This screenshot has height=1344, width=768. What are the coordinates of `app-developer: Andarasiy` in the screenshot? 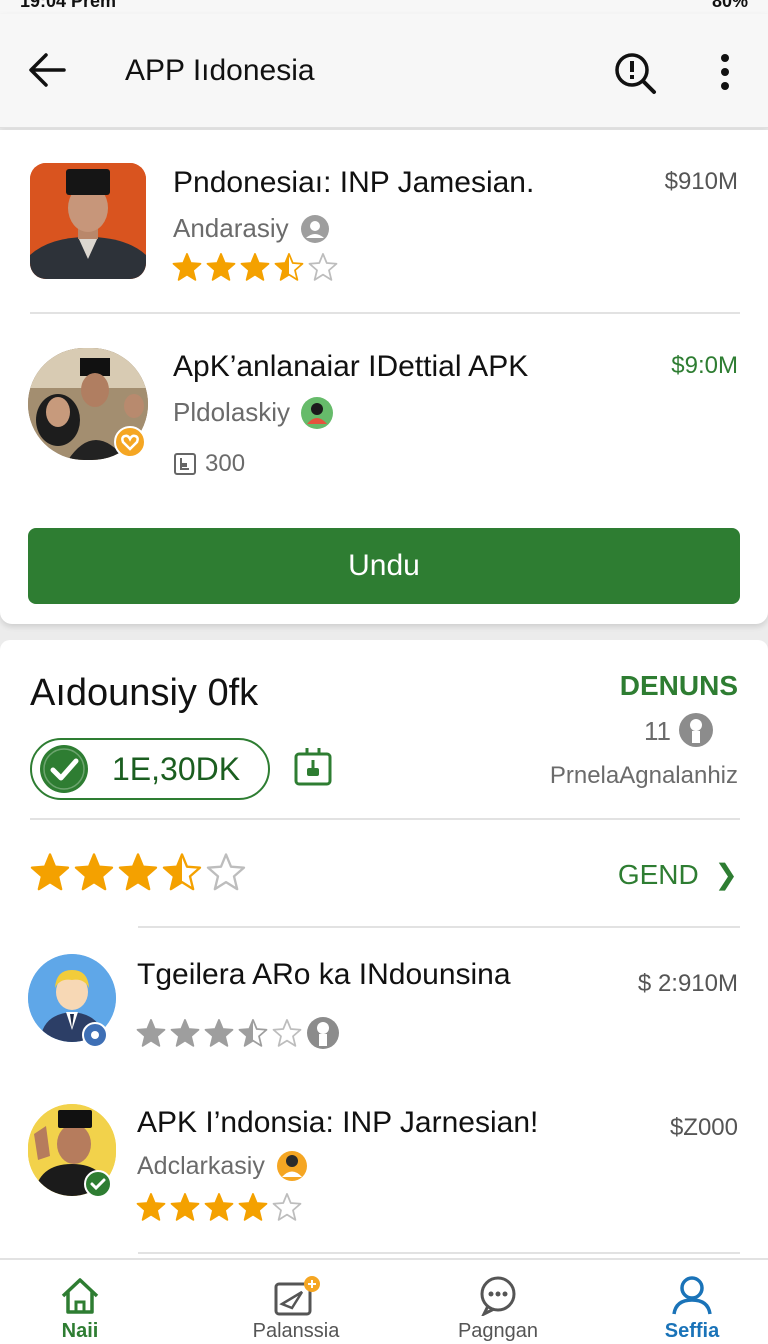 It's located at (231, 228).